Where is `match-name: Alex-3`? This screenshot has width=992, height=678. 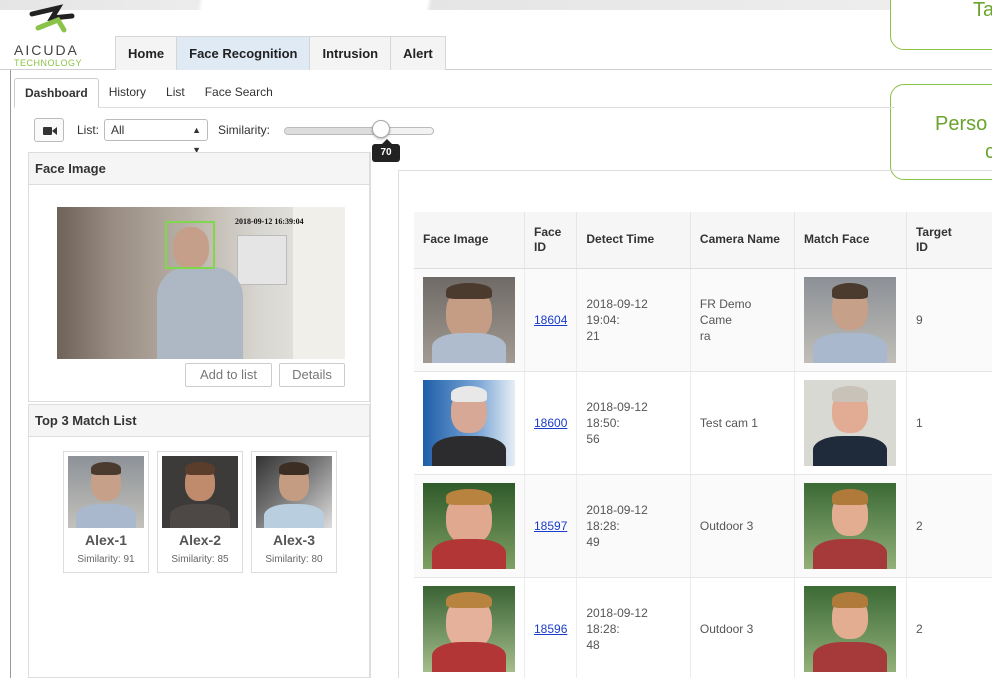 match-name: Alex-3 is located at coordinates (294, 540).